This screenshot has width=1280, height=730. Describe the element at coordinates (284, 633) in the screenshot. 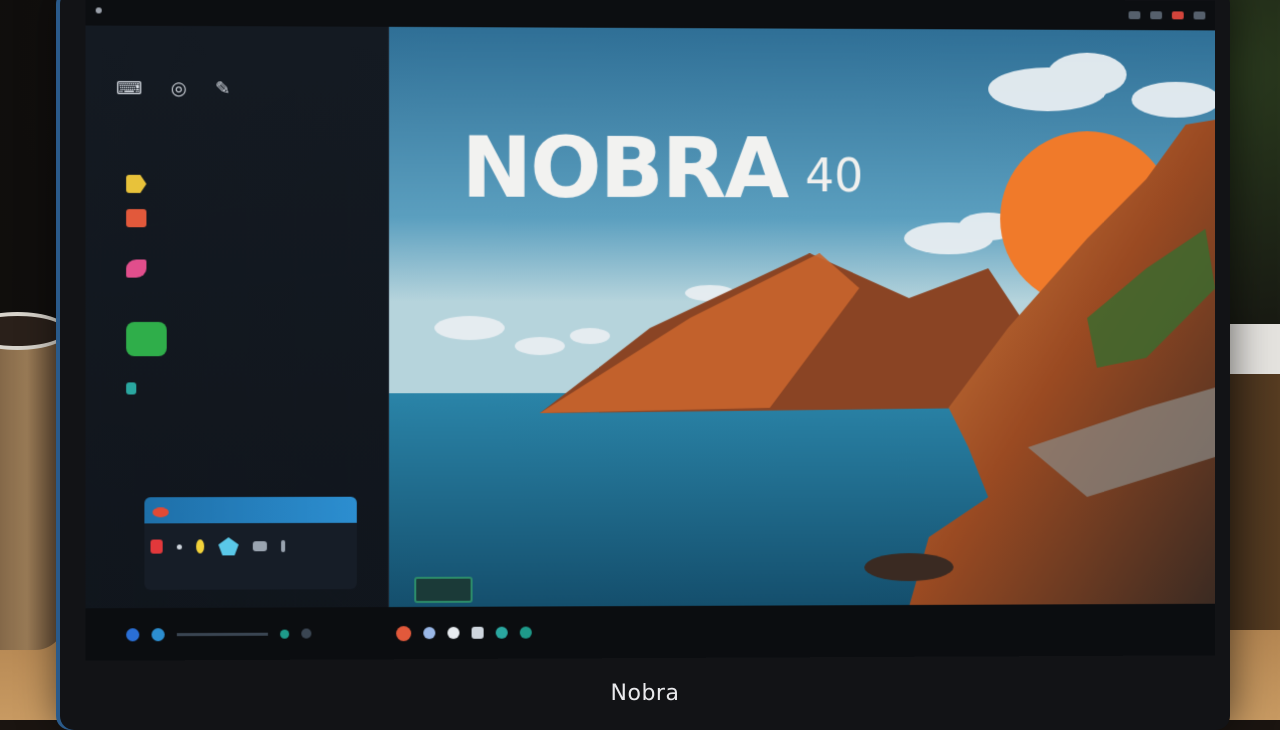

I see `app-teal-dot-icon` at that location.